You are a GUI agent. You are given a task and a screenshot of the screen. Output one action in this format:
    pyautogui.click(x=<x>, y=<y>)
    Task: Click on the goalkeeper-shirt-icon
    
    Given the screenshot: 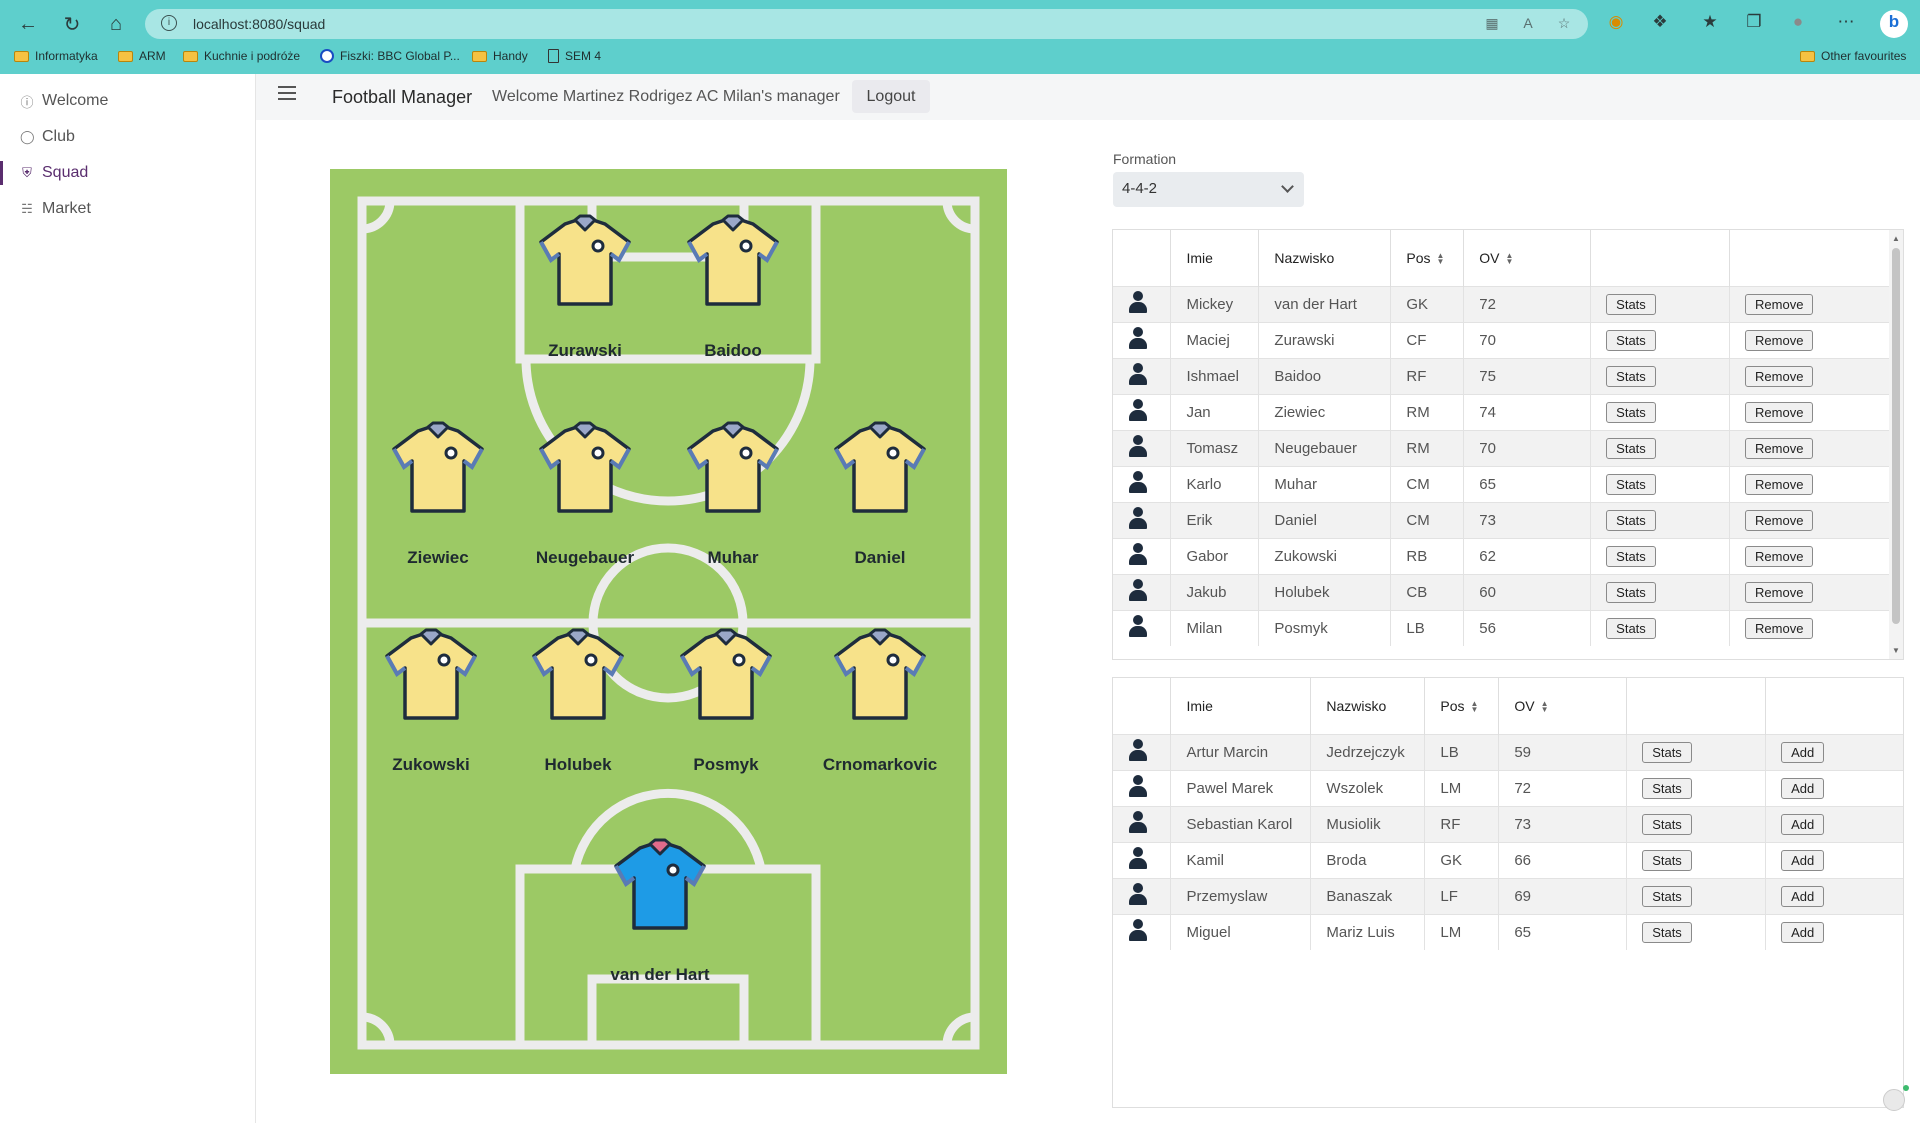 What is the action you would take?
    pyautogui.click(x=660, y=886)
    